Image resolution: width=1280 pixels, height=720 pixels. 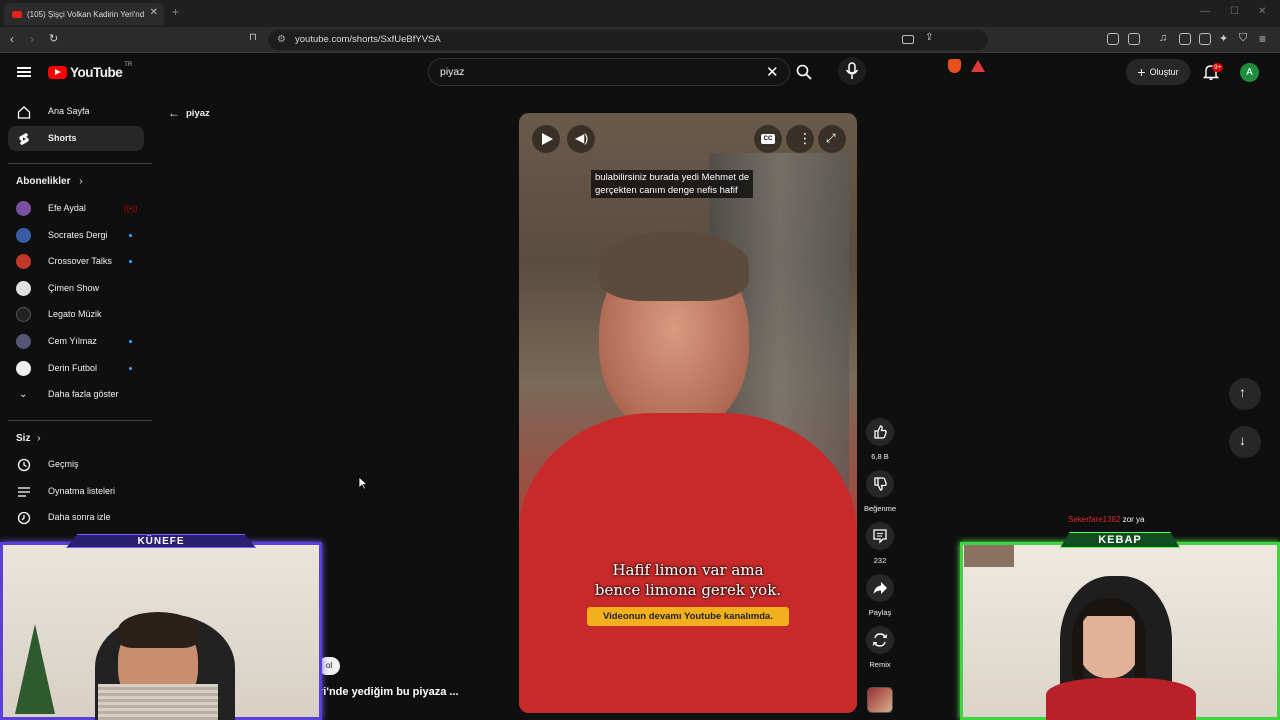 What do you see at coordinates (76, 288) in the screenshot?
I see `subscription-item-cimen-show: Çimen Show` at bounding box center [76, 288].